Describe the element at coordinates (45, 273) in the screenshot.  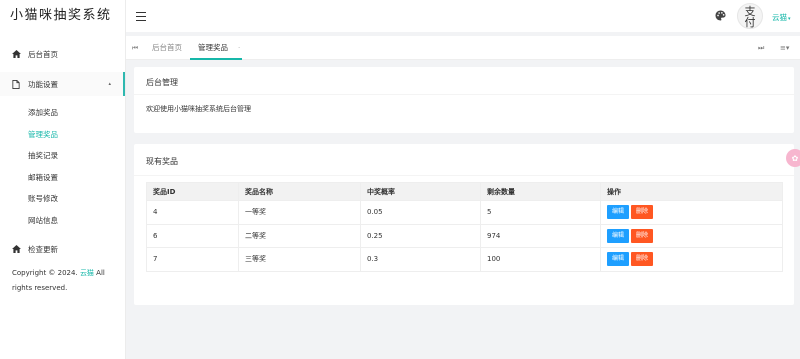
I see `copyright-prefix: Copyright © 2024.` at that location.